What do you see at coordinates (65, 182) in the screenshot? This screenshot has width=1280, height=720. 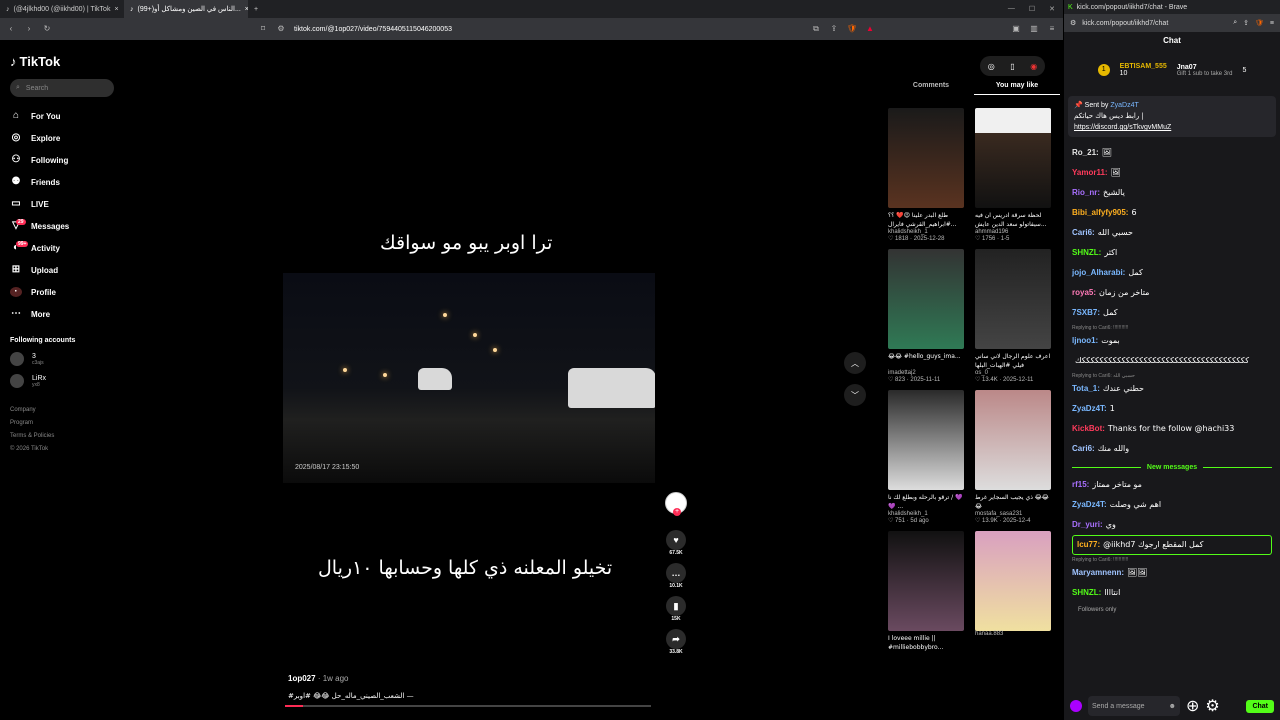 I see `nav-friends: ⚉ Friends` at bounding box center [65, 182].